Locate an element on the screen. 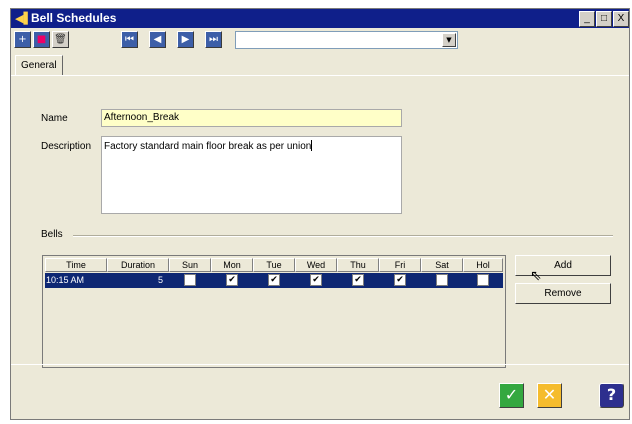 The image size is (632, 424). maximize-button: □ is located at coordinates (604, 19).